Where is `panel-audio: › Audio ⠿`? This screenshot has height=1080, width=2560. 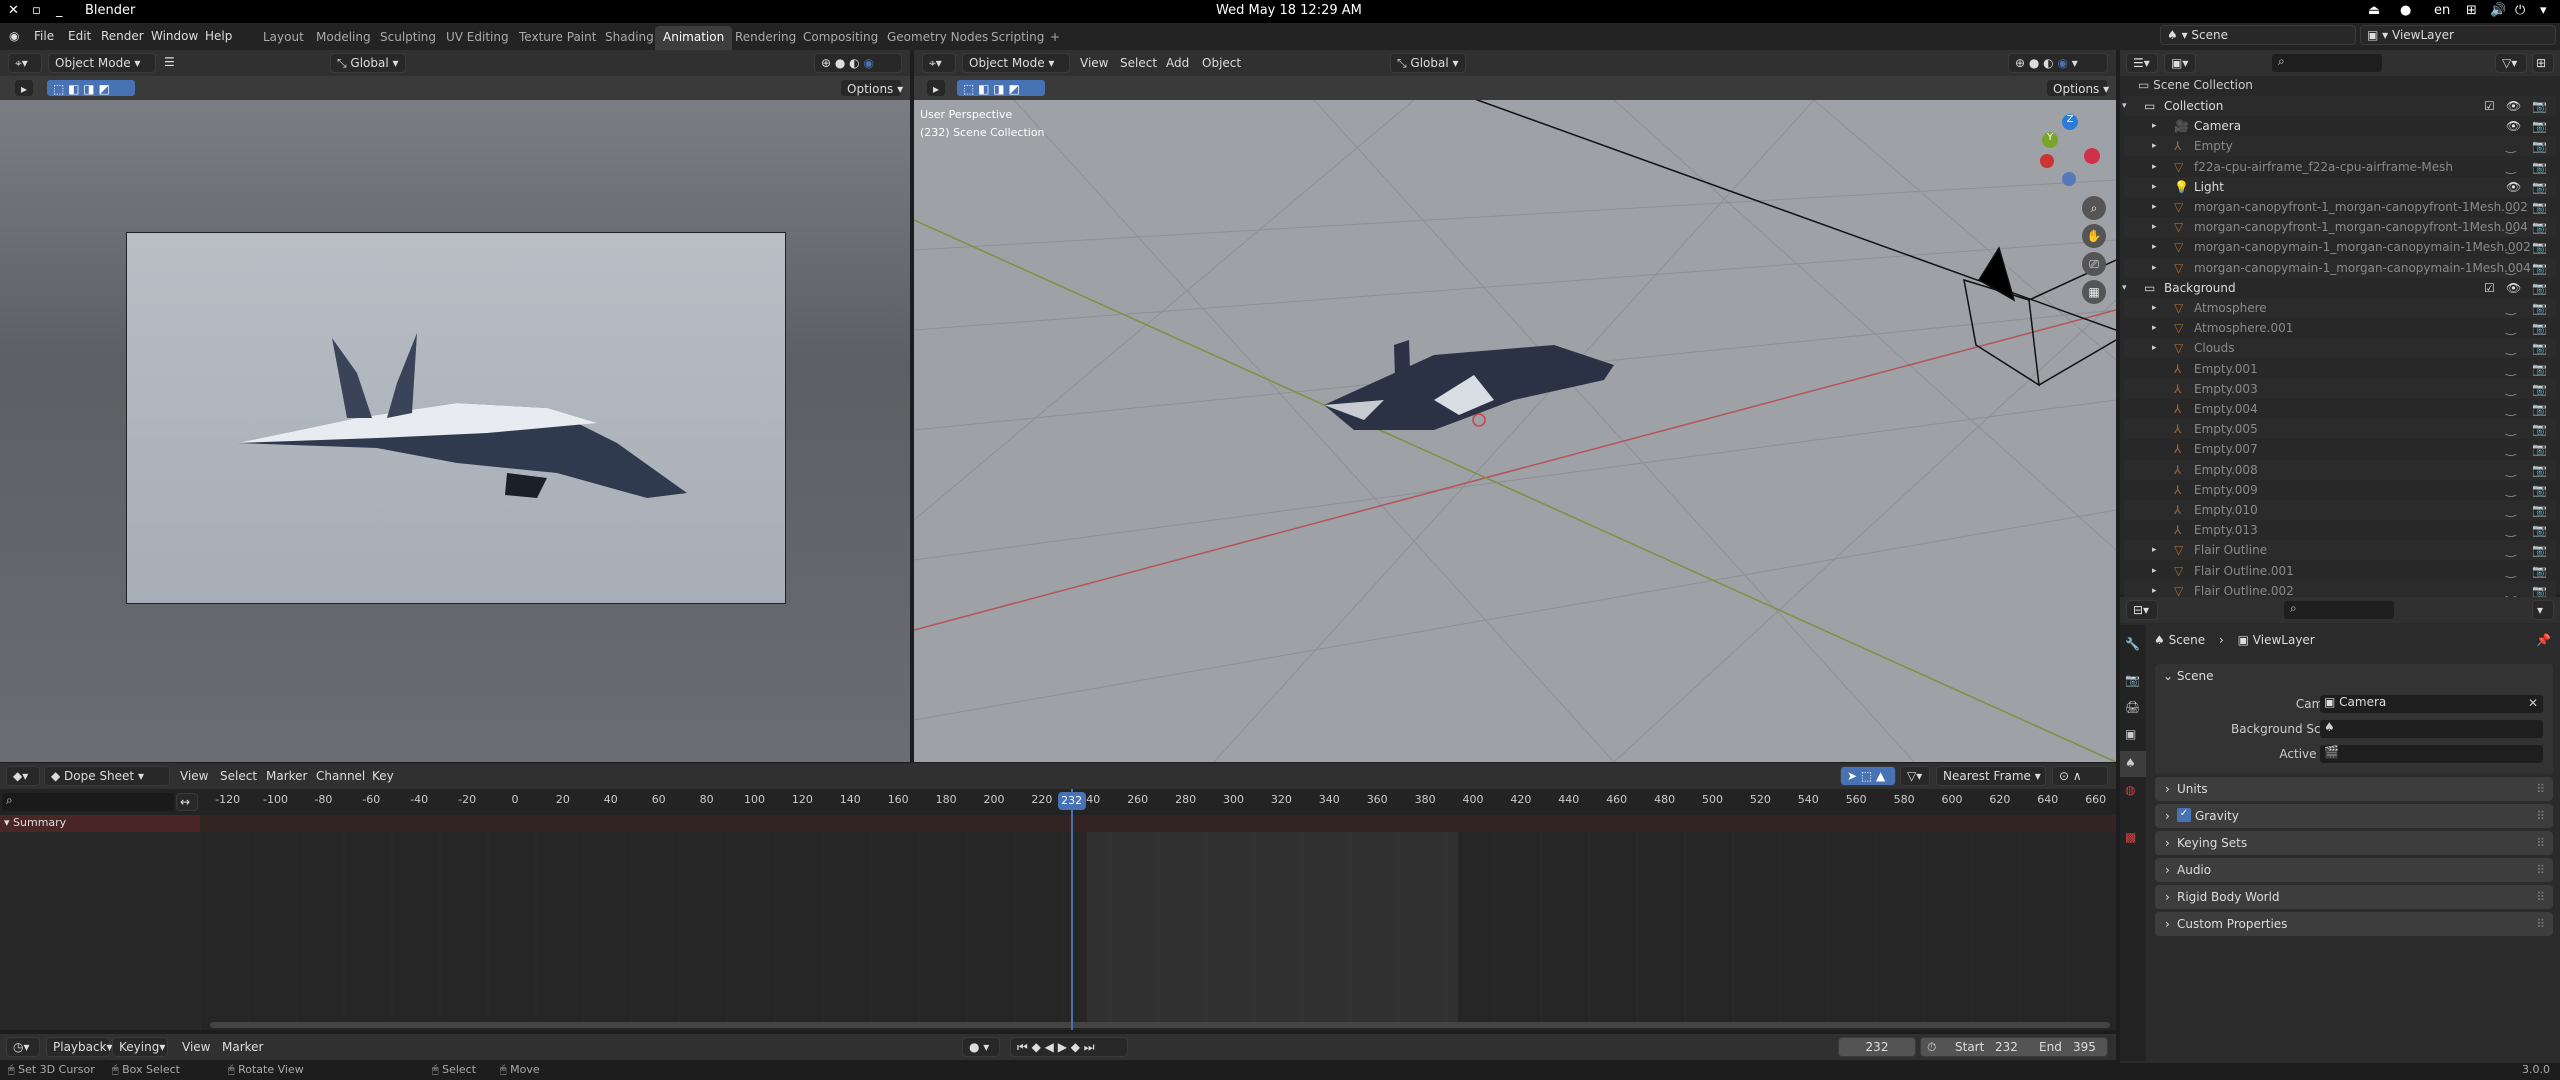
panel-audio: › Audio ⠿ is located at coordinates (2354, 870).